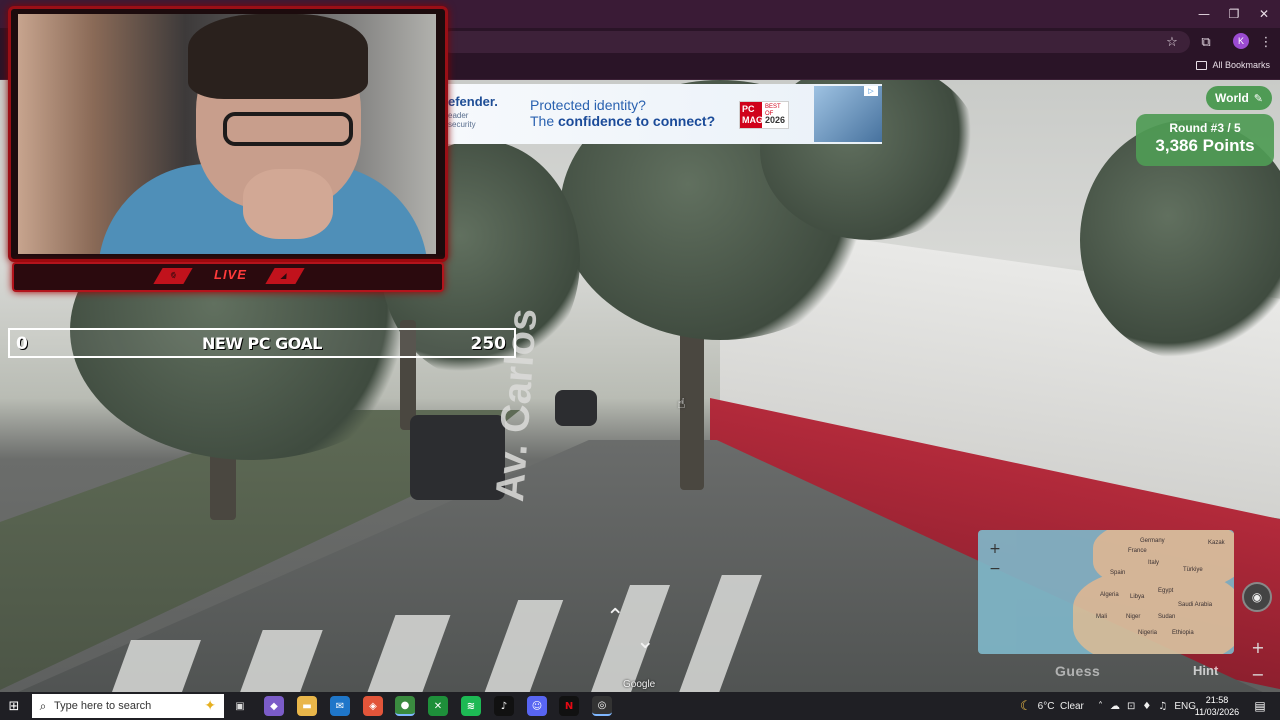  I want to click on map-land-africa, so click(1153, 612).